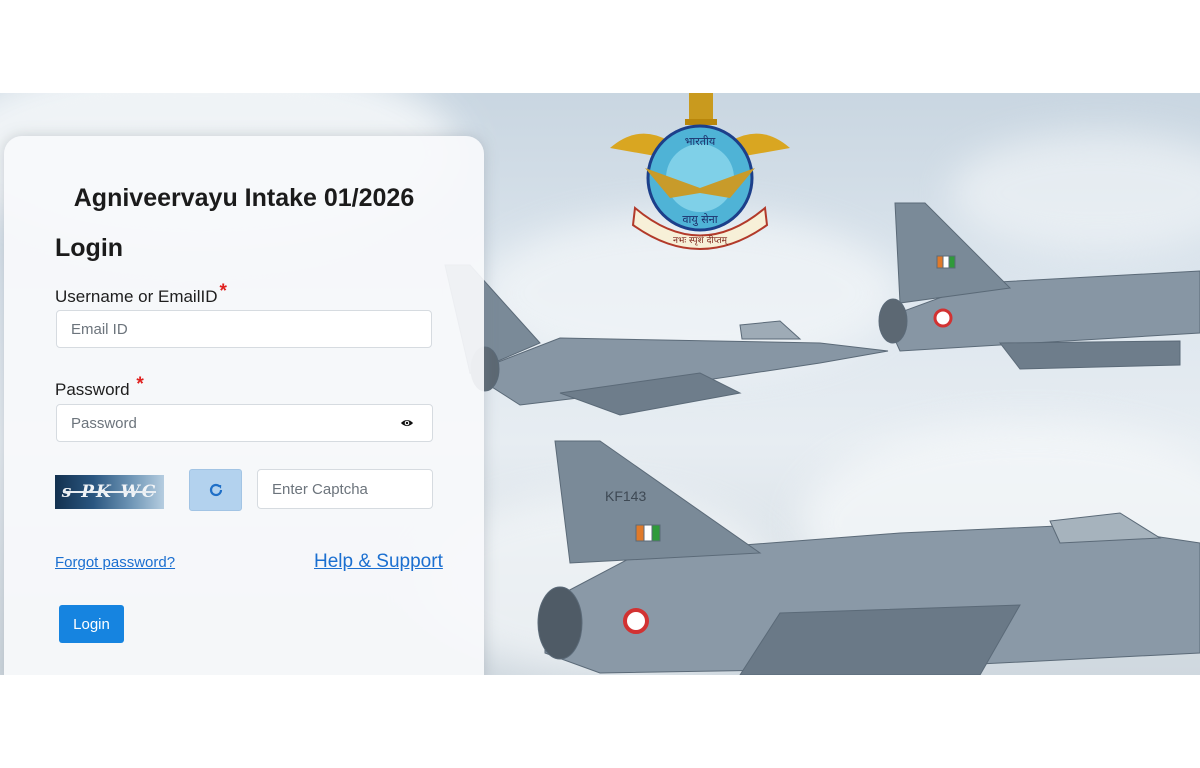  I want to click on refresh-icon, so click(215, 490).